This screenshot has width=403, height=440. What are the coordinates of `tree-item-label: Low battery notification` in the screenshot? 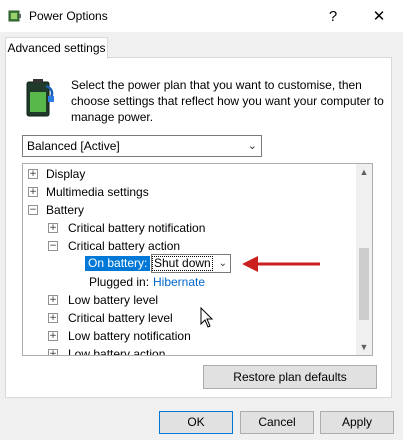 It's located at (129, 336).